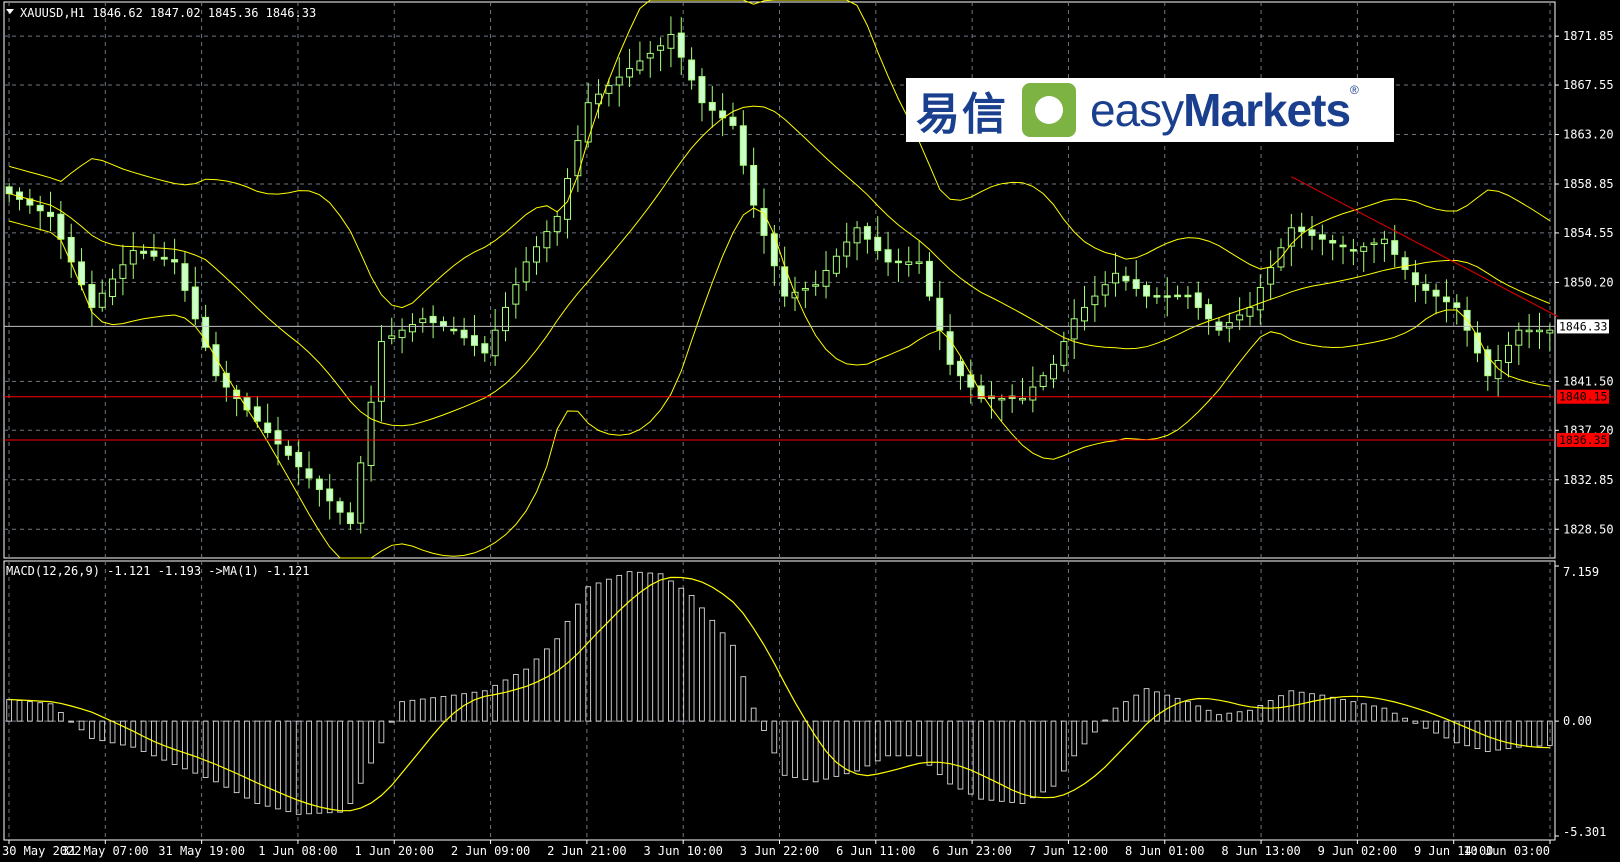 This screenshot has width=1620, height=862. I want to click on logo-square-icon, so click(1049, 110).